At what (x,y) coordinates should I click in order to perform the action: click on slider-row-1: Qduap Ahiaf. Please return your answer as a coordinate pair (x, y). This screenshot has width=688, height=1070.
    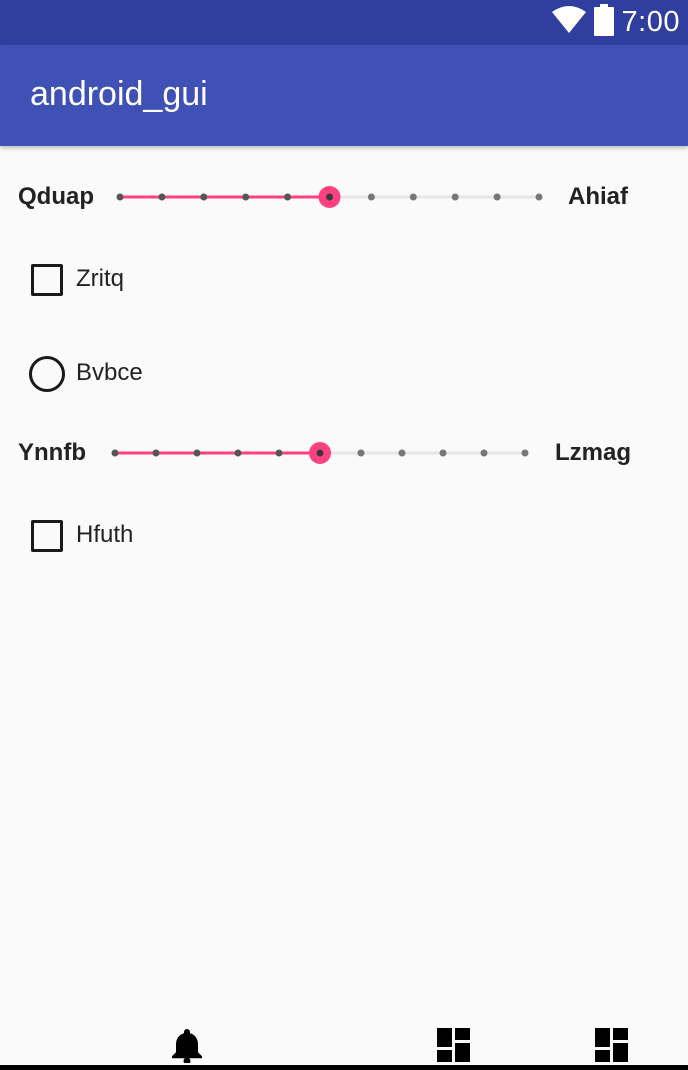
    Looking at the image, I should click on (344, 197).